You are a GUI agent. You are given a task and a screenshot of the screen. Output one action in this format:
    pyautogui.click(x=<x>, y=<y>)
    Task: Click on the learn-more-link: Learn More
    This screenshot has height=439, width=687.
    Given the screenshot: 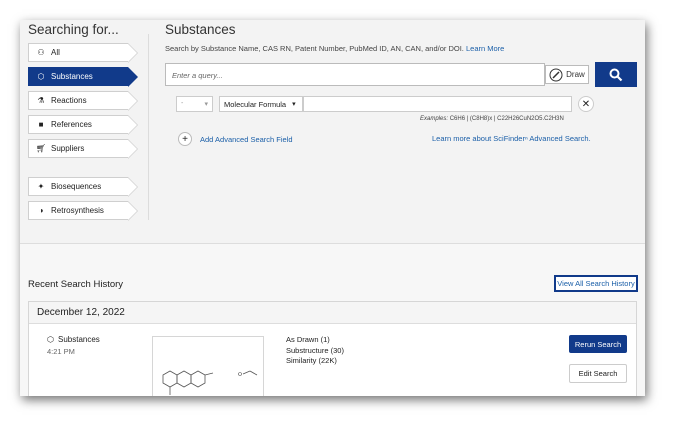 What is the action you would take?
    pyautogui.click(x=485, y=48)
    